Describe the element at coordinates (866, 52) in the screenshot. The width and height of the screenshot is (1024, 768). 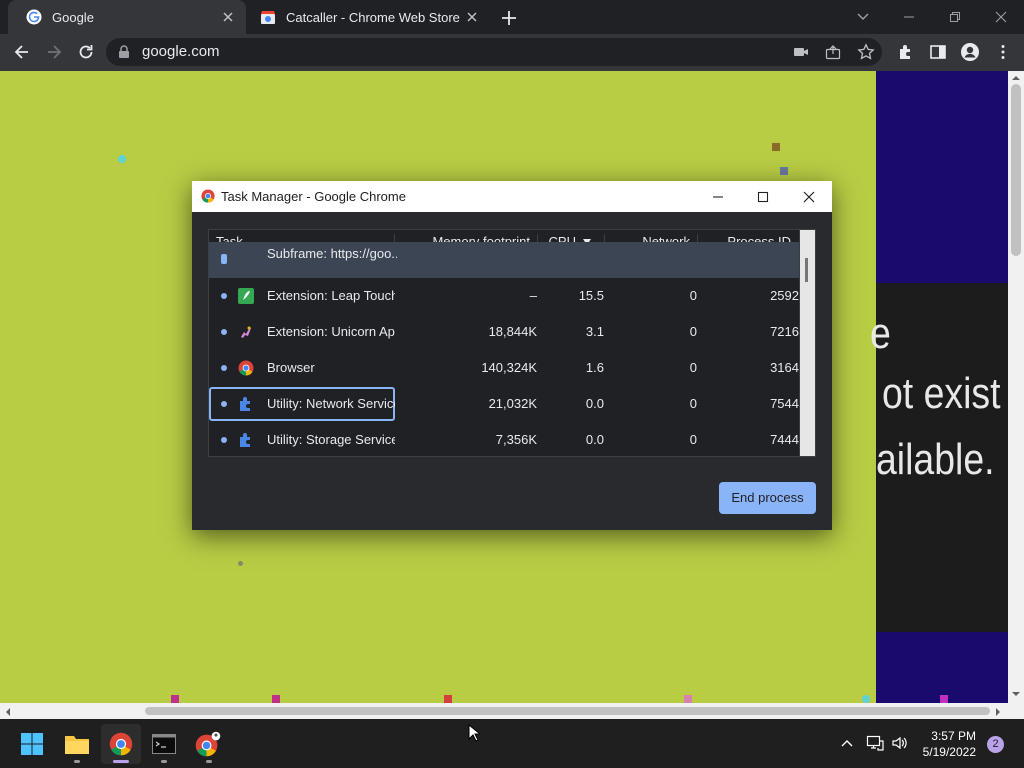
I see `star-icon` at that location.